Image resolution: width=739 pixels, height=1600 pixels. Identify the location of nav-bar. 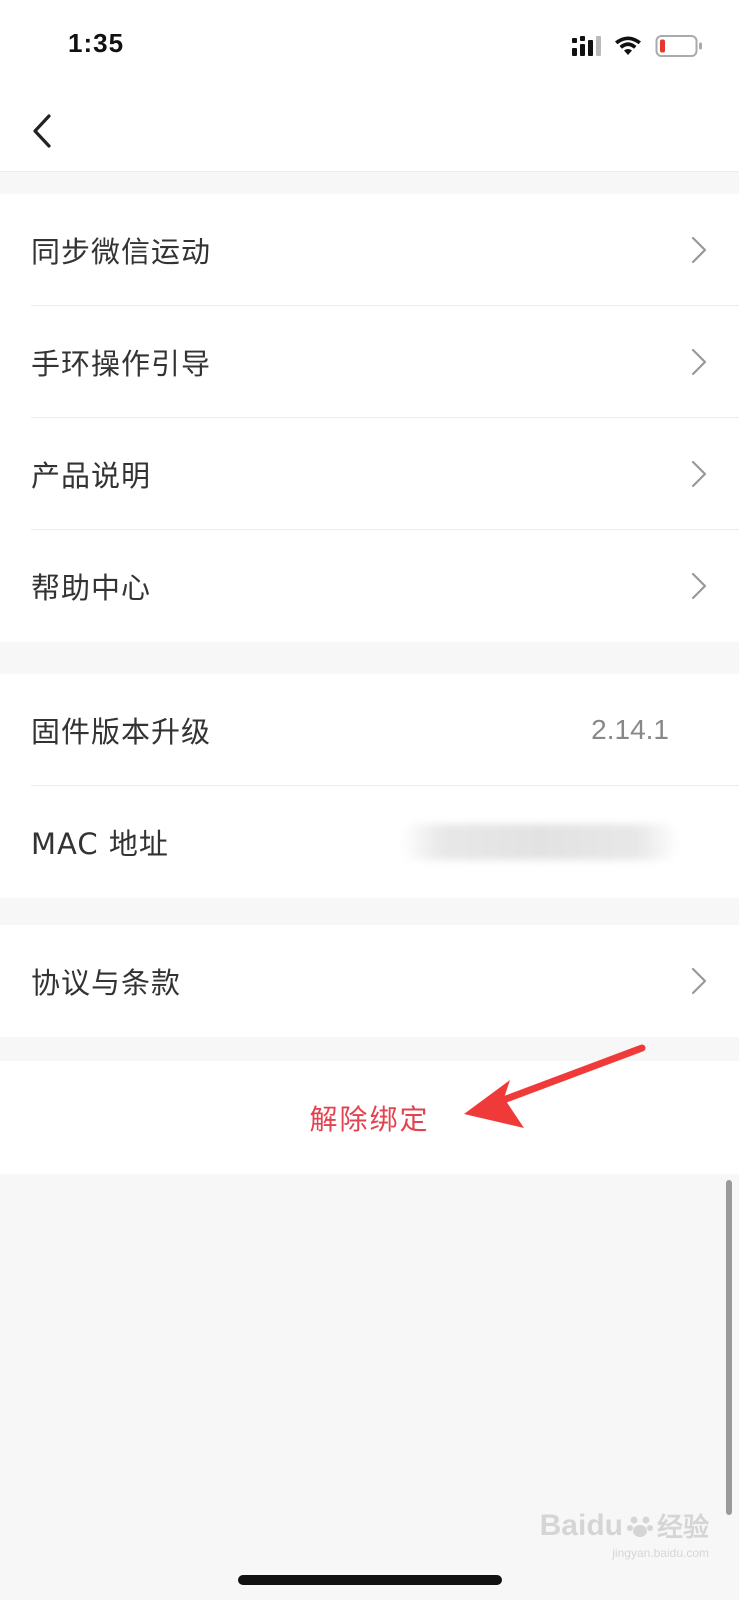
(369, 133).